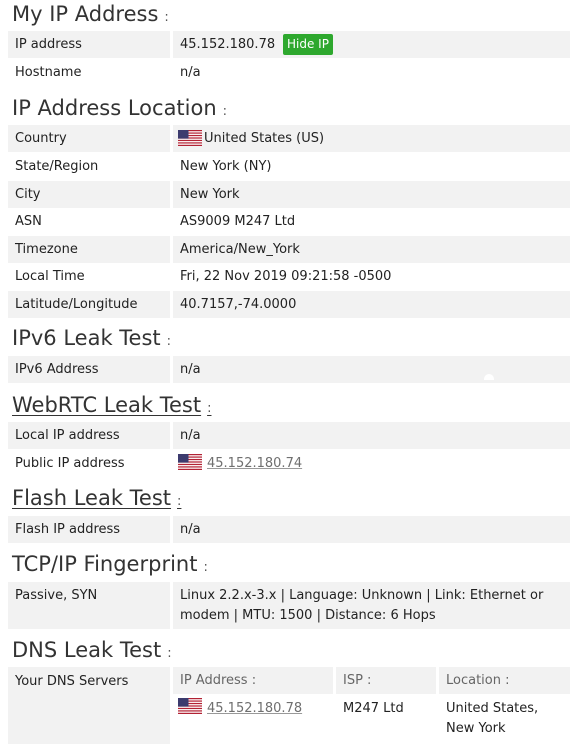 Image resolution: width=580 pixels, height=744 pixels. Describe the element at coordinates (253, 719) in the screenshot. I see `dns-server-ip-cell: 45.152.180.78` at that location.